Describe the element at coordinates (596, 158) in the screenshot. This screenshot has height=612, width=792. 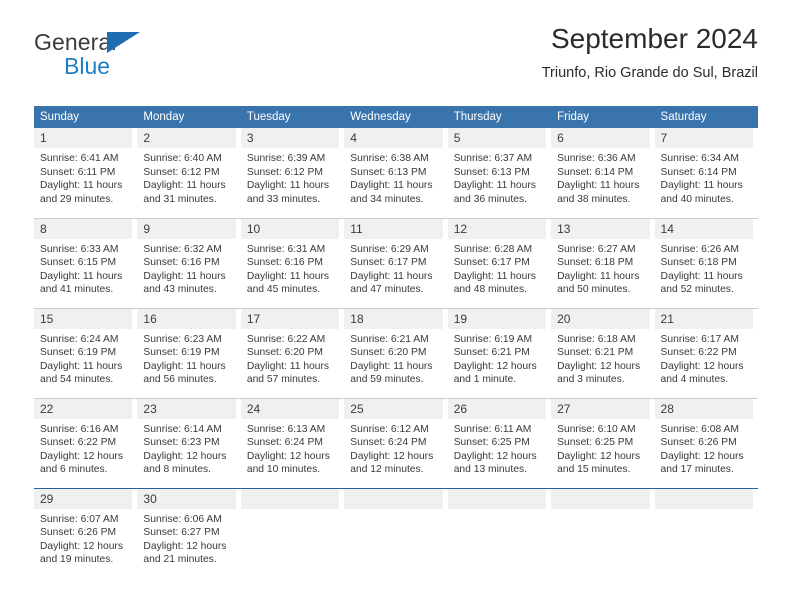
I see `sunrise-time: Sunrise: 6:36 AM` at that location.